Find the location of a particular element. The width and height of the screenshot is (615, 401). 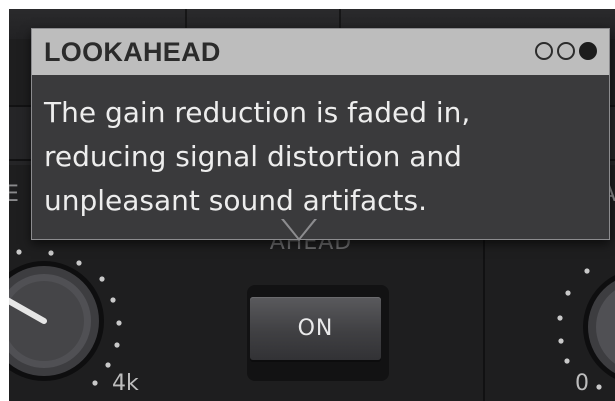

page-dot-active is located at coordinates (588, 51).